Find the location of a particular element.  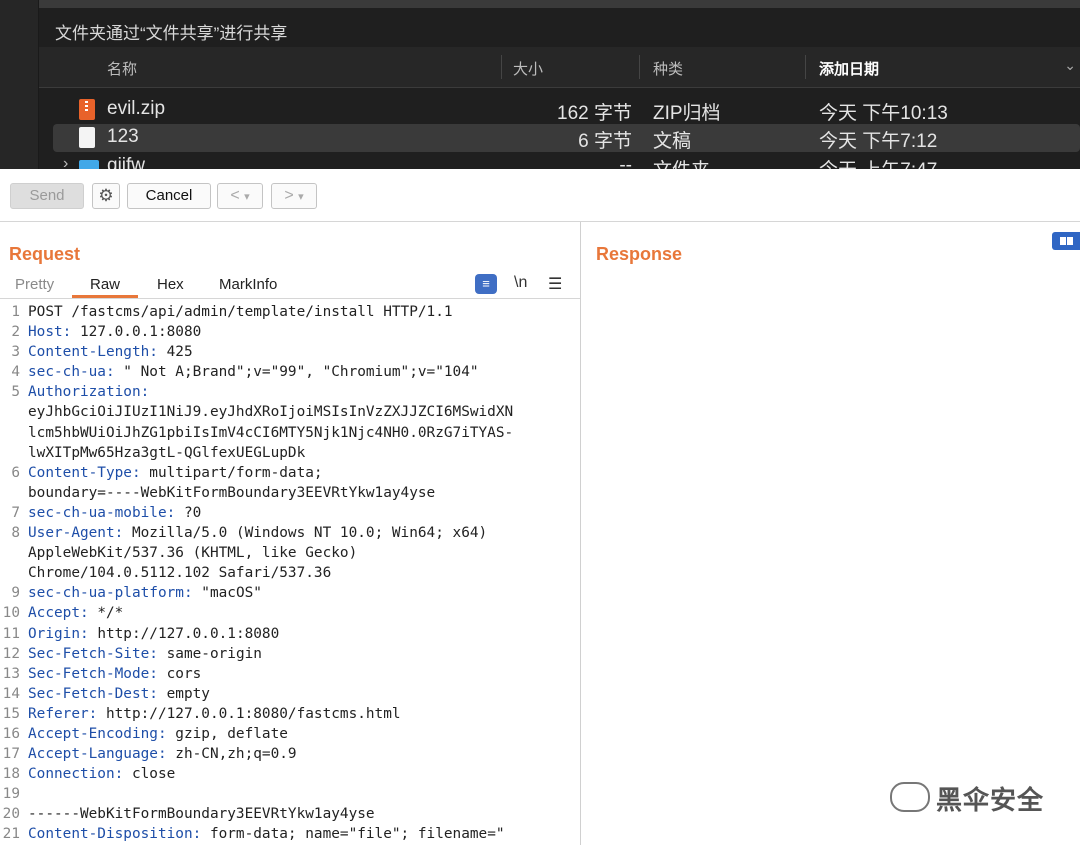

file-row-selected: 123 6 字节 文稿 今天 下午7:12 is located at coordinates (566, 138).